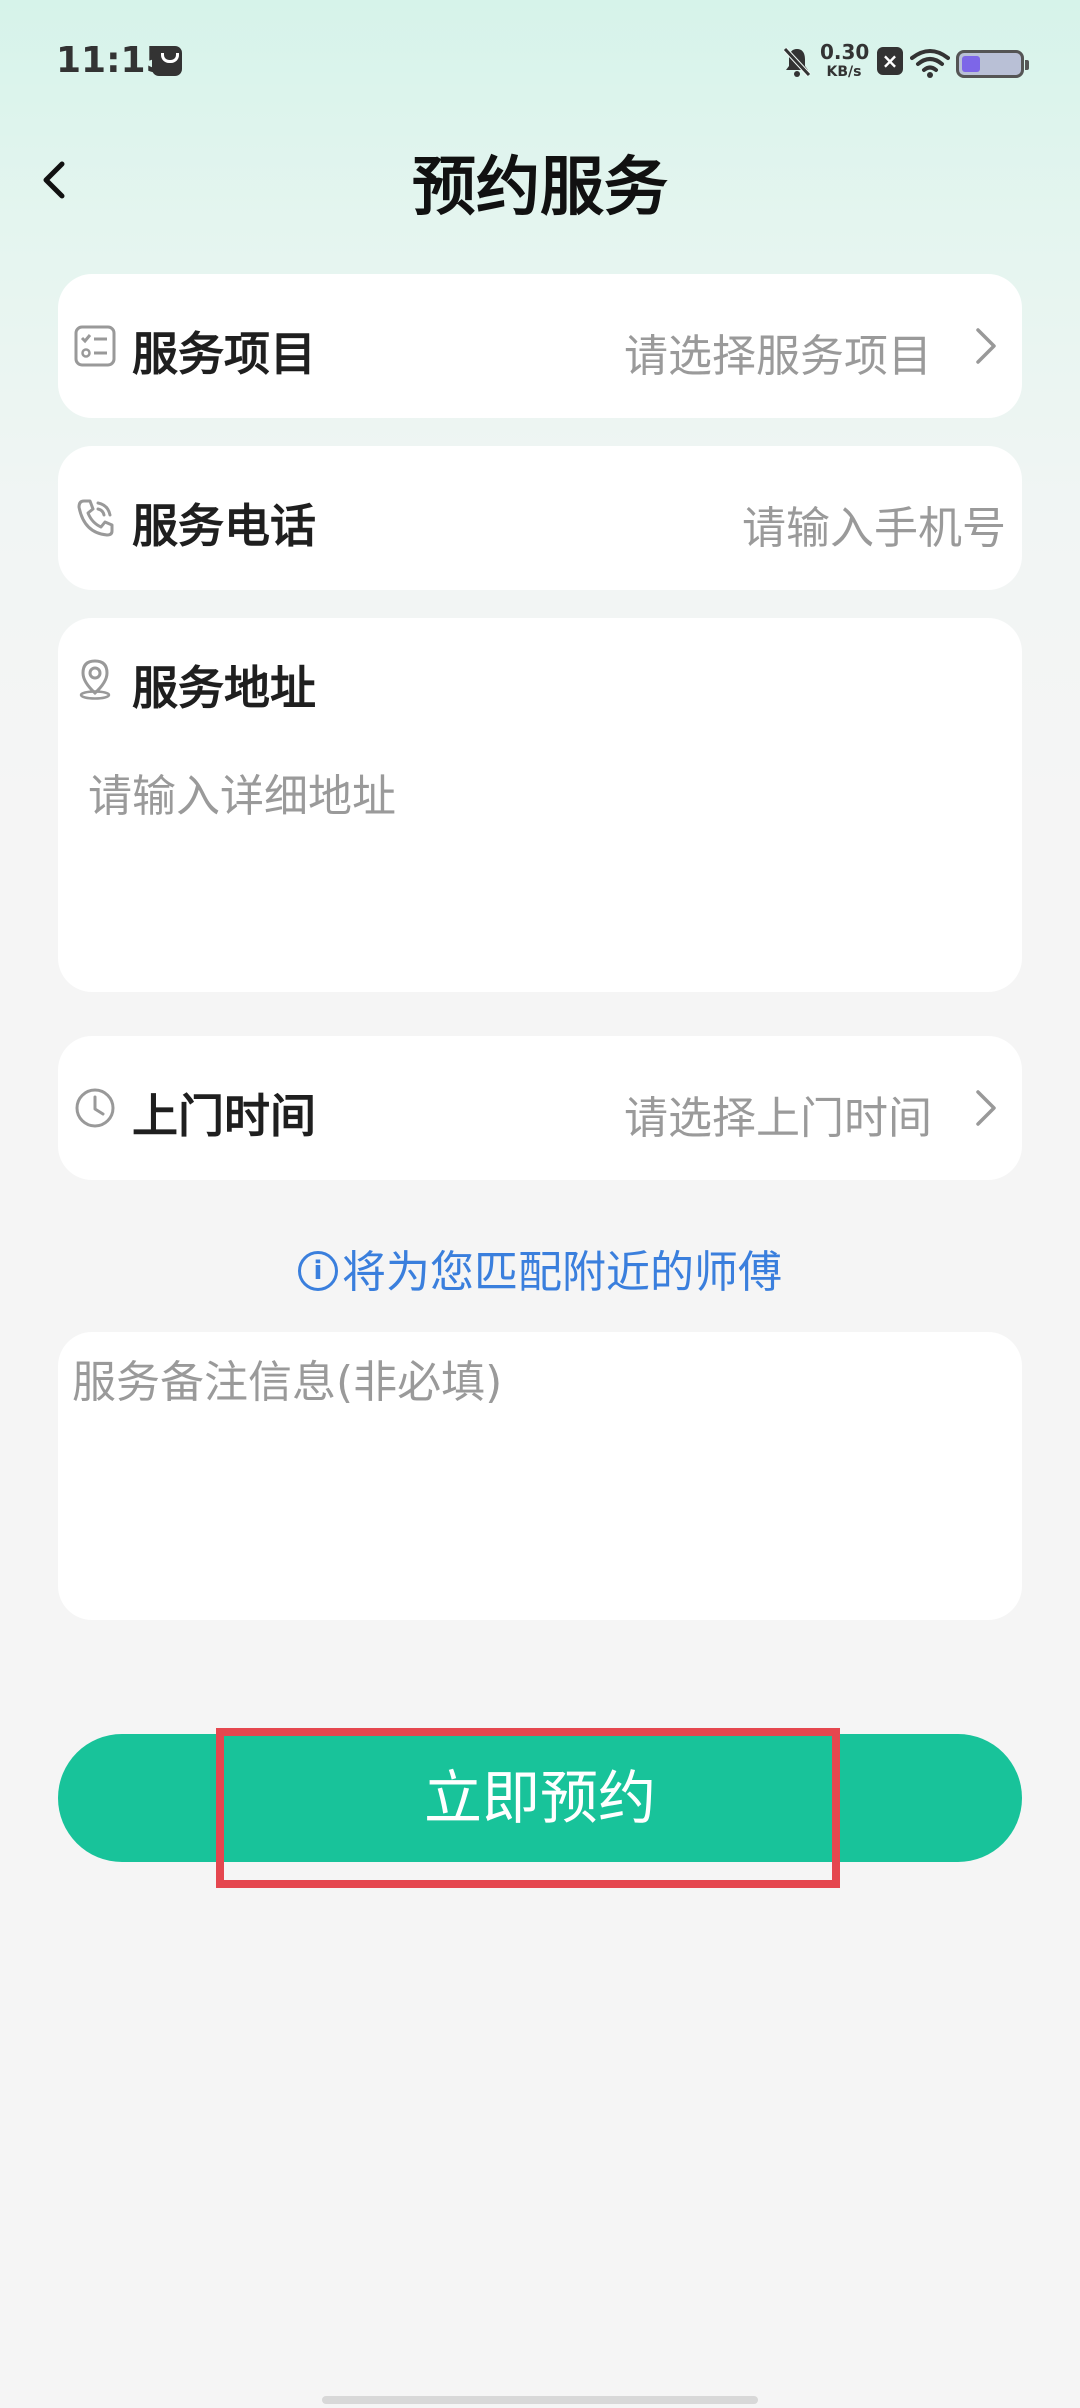 The height and width of the screenshot is (2408, 1080). Describe the element at coordinates (95, 346) in the screenshot. I see `checklist-icon` at that location.